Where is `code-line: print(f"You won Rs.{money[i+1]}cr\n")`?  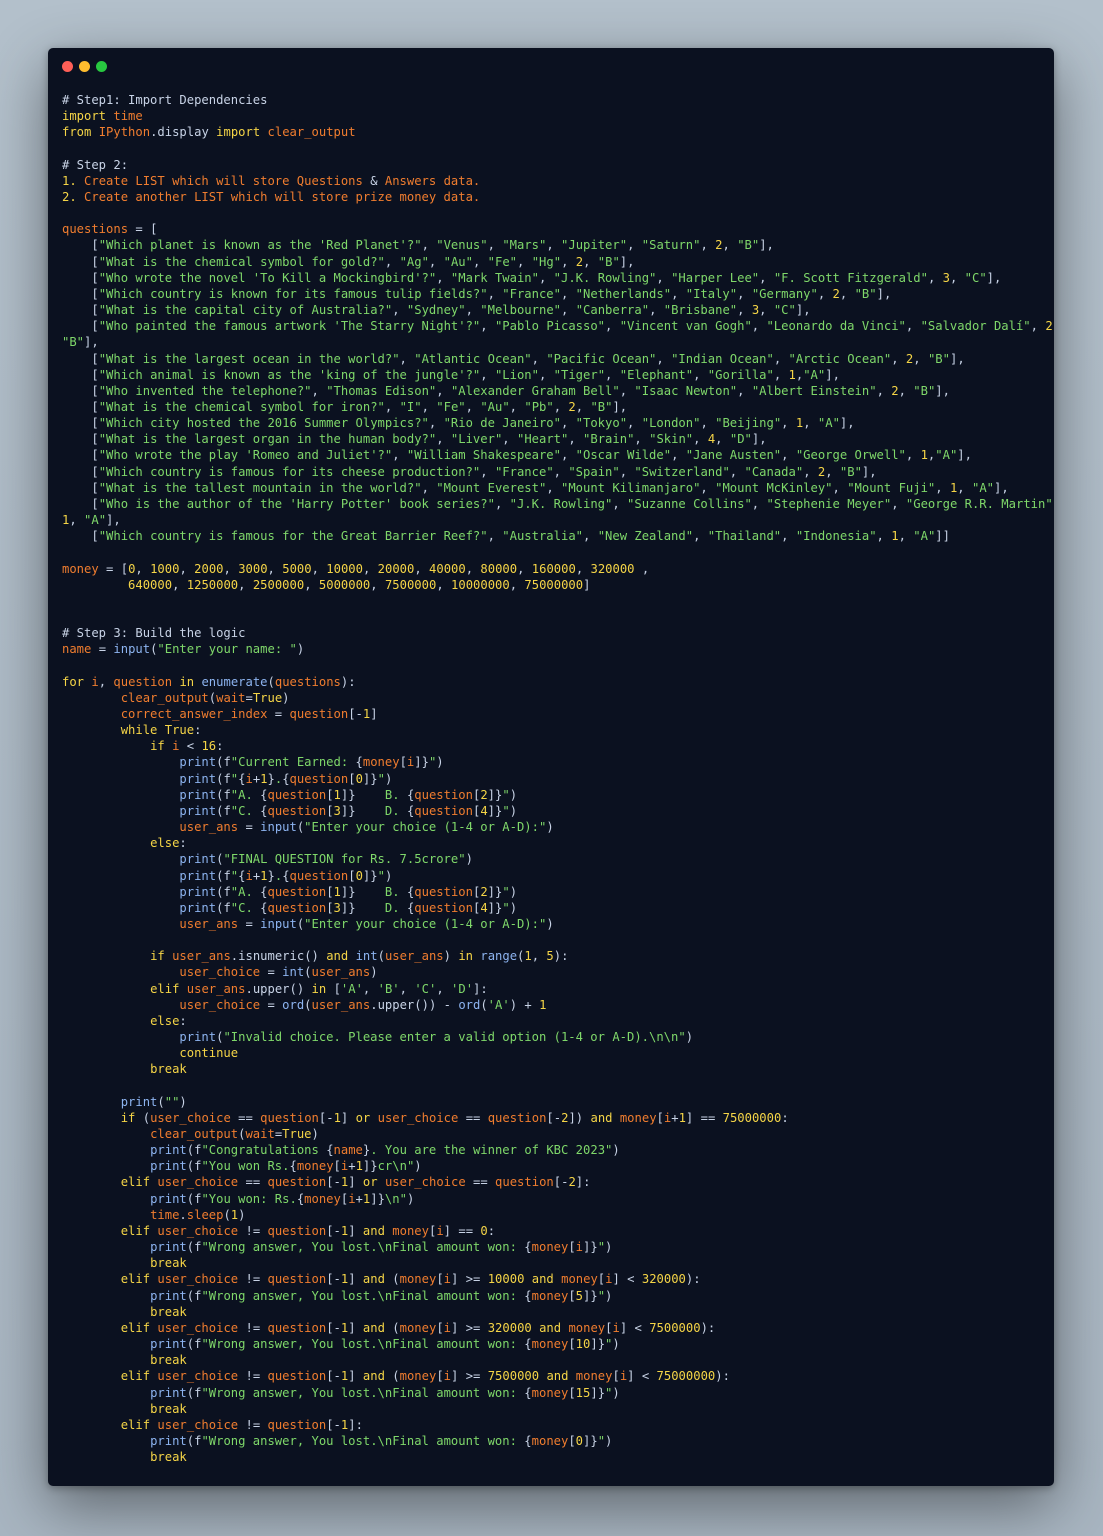
code-line: print(f"You won Rs.{money[i+1]}cr\n") is located at coordinates (286, 1166).